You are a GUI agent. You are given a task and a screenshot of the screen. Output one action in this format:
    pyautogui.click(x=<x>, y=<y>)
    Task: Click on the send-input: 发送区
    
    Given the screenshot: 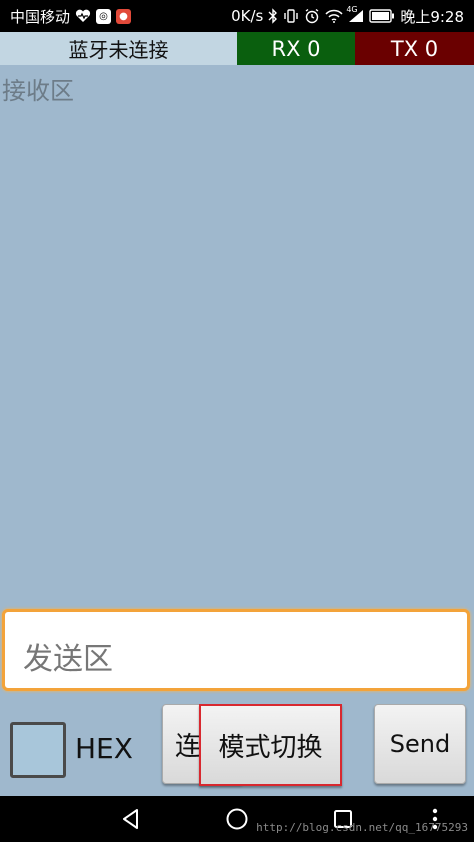 What is the action you would take?
    pyautogui.click(x=236, y=650)
    